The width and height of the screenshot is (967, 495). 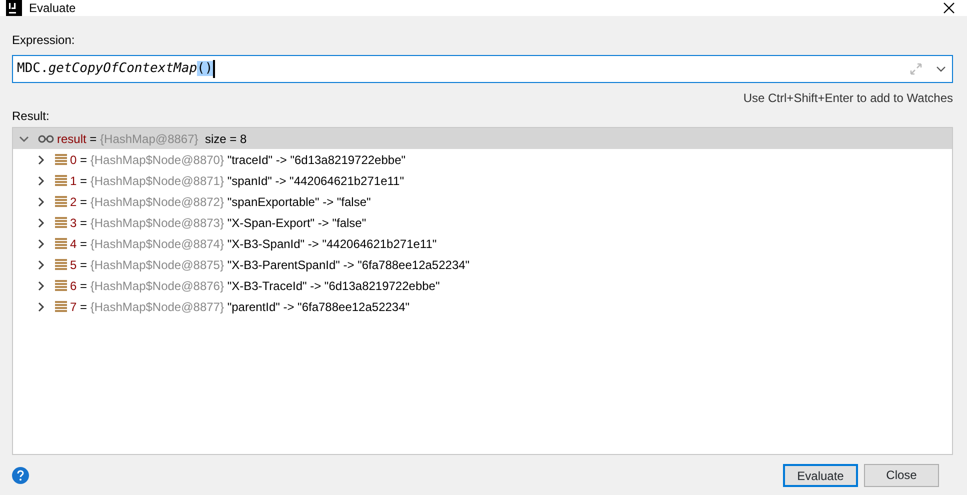 I want to click on tree-row: 4 = {HashMap$Node@8874} "X-B3-SpanId" -> "442064621b271e11", so click(x=482, y=243).